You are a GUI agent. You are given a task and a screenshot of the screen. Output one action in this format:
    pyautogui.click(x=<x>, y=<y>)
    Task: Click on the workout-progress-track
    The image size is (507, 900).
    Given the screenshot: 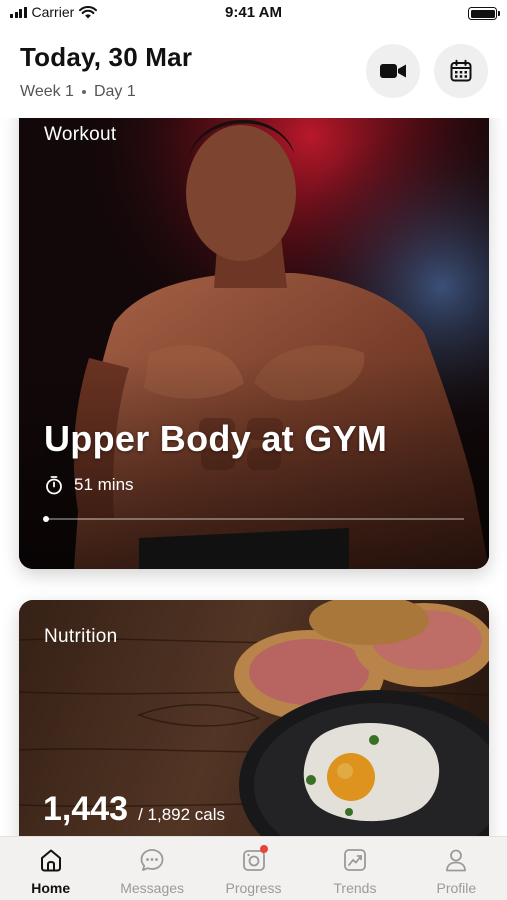 What is the action you would take?
    pyautogui.click(x=254, y=519)
    